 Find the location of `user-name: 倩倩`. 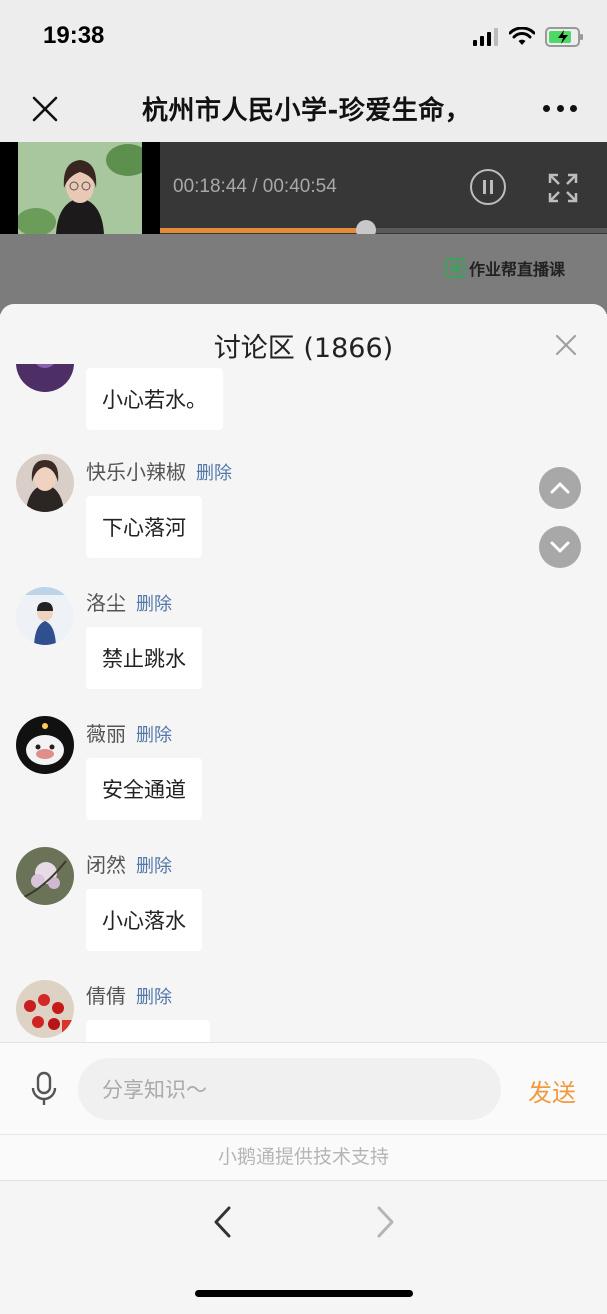

user-name: 倩倩 is located at coordinates (106, 996).